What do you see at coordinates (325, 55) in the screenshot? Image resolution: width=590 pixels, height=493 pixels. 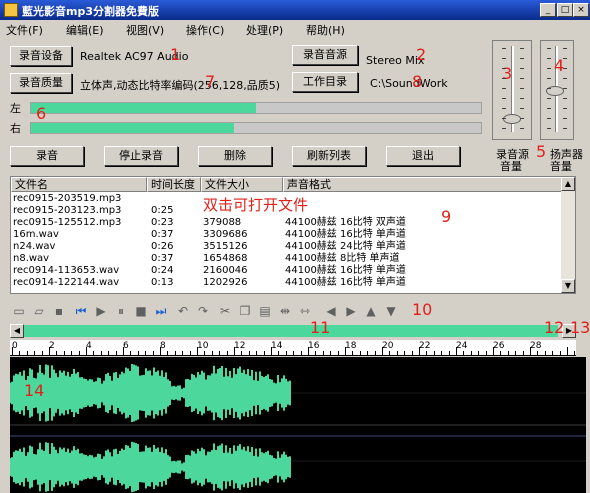 I see `record-source-button: 录音音源` at bounding box center [325, 55].